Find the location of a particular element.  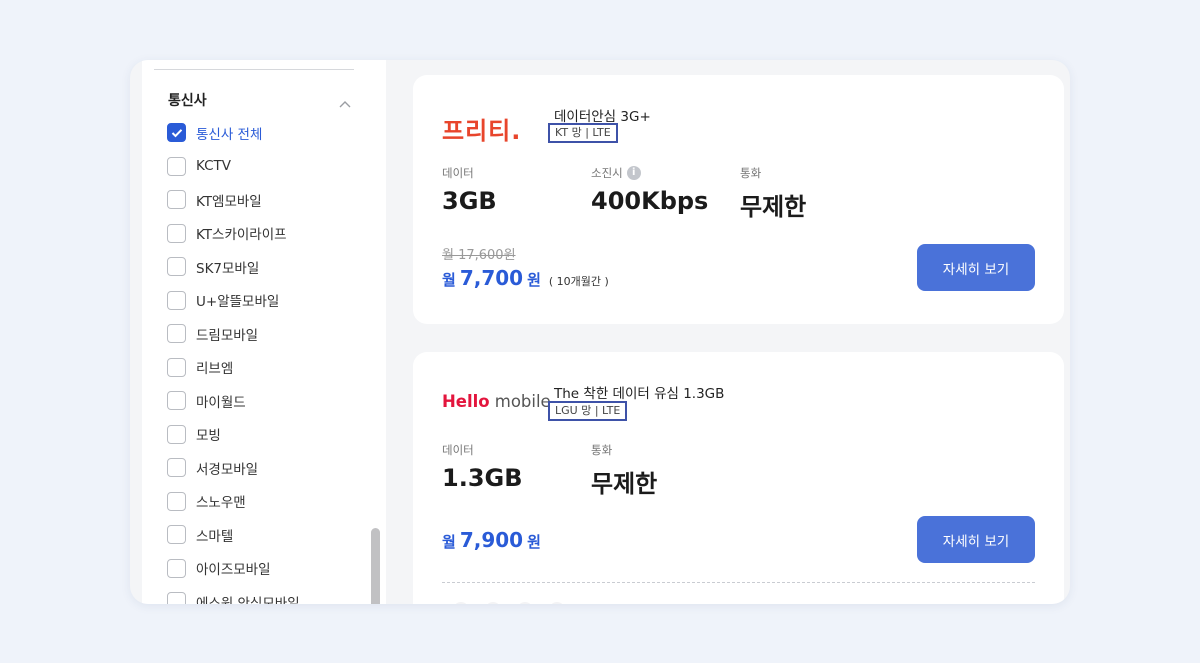

carrier-option: KT엠모바일 is located at coordinates (233, 200).